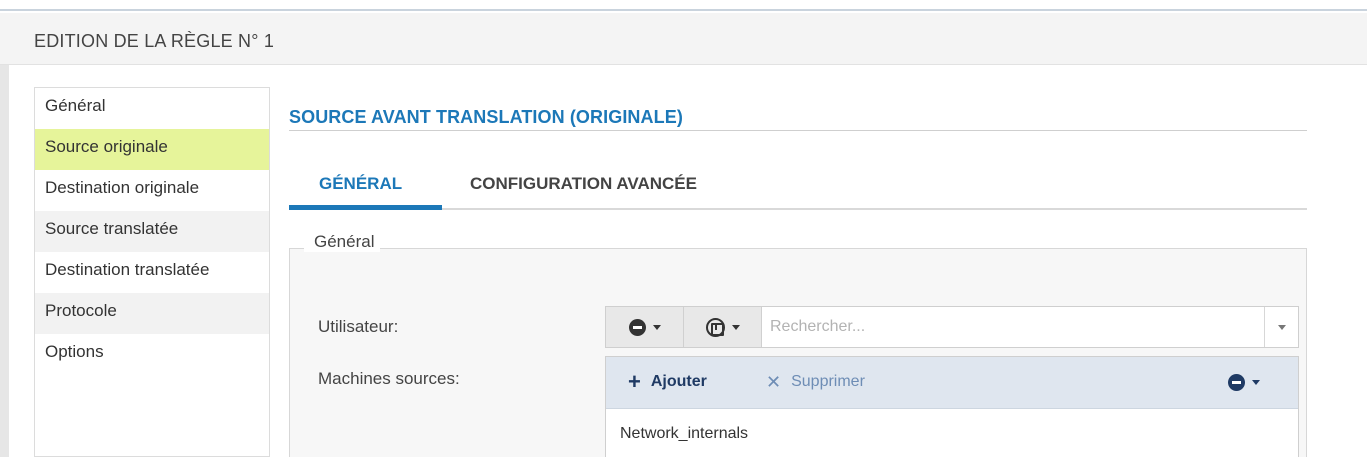  I want to click on sidebar-item-source-translatee: Source translatée, so click(152, 231).